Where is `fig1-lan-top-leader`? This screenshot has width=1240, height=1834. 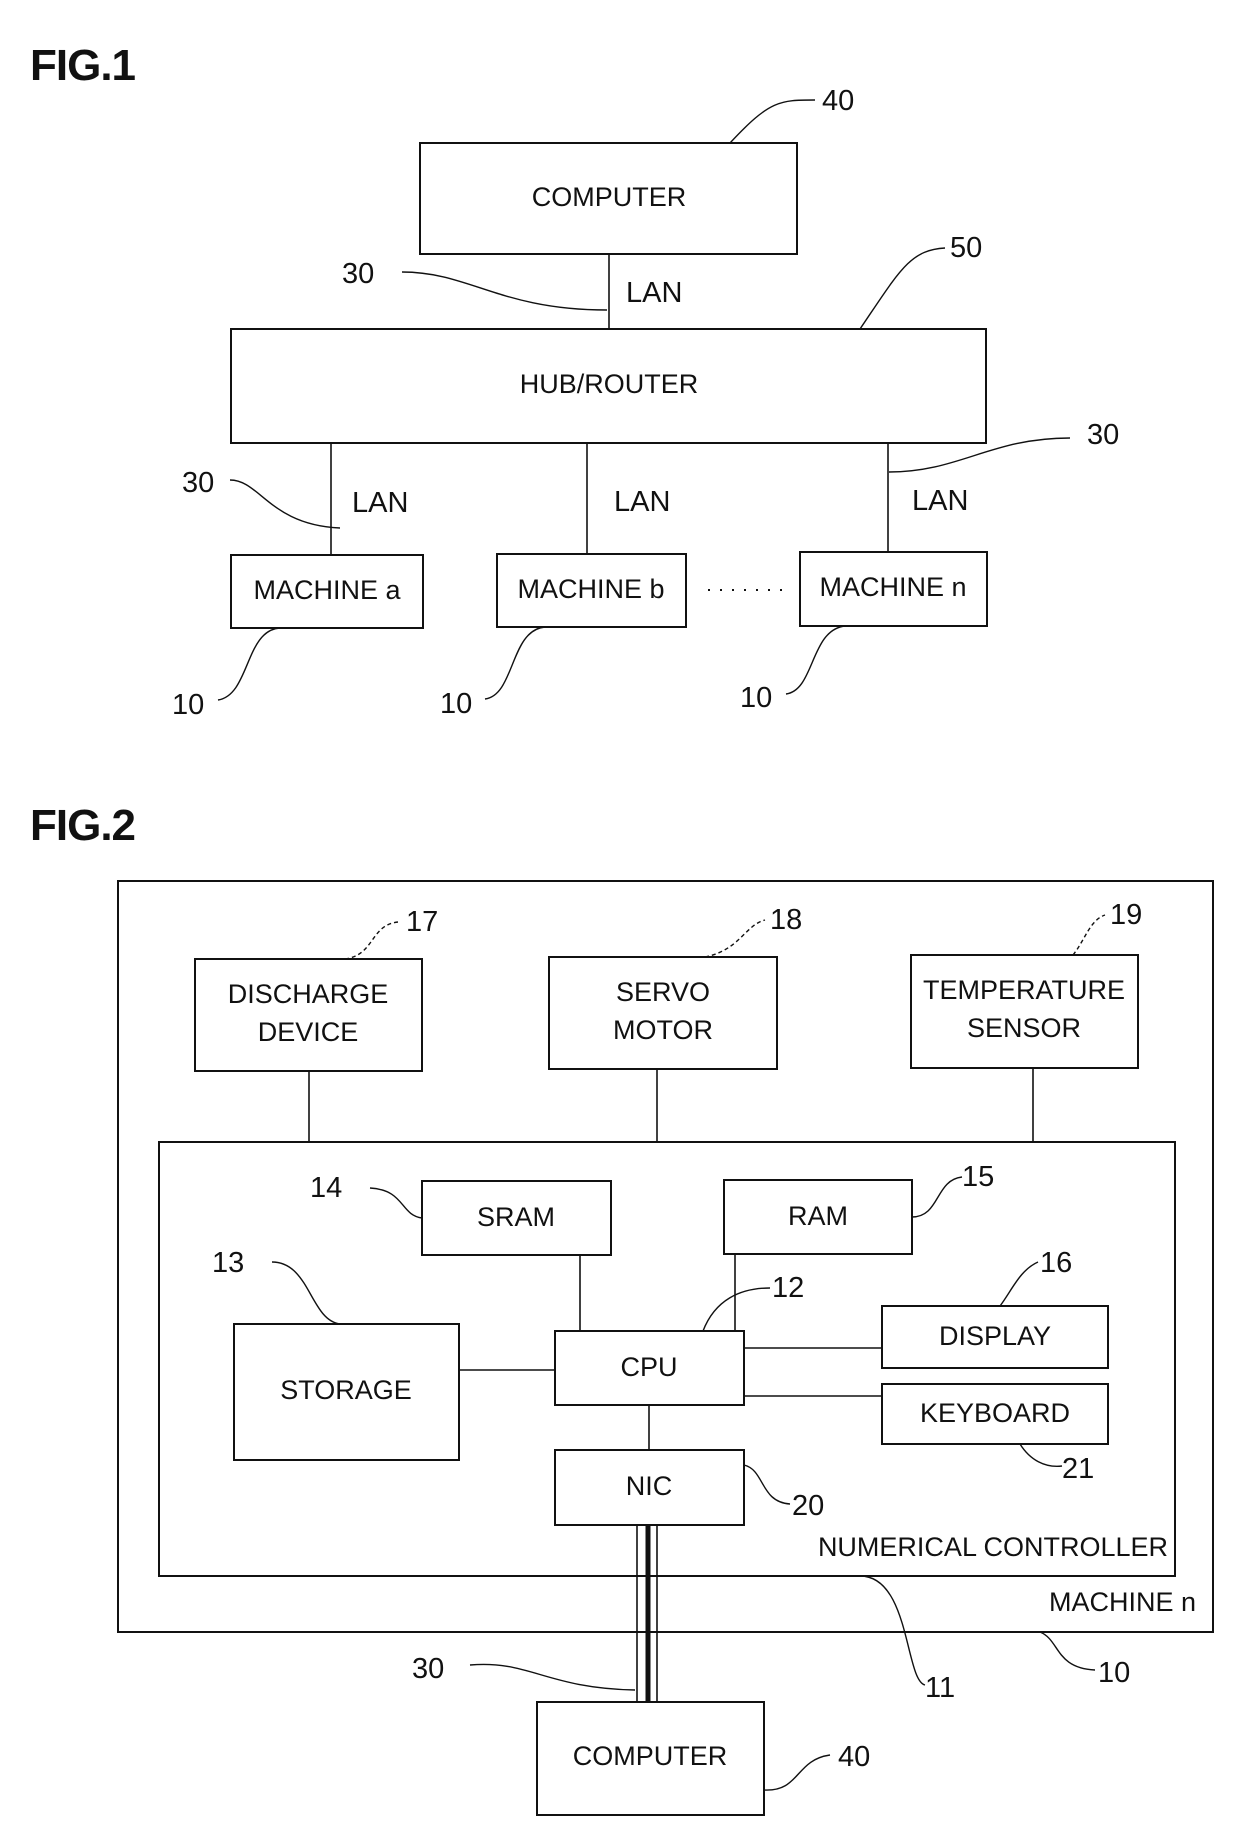 fig1-lan-top-leader is located at coordinates (504, 291).